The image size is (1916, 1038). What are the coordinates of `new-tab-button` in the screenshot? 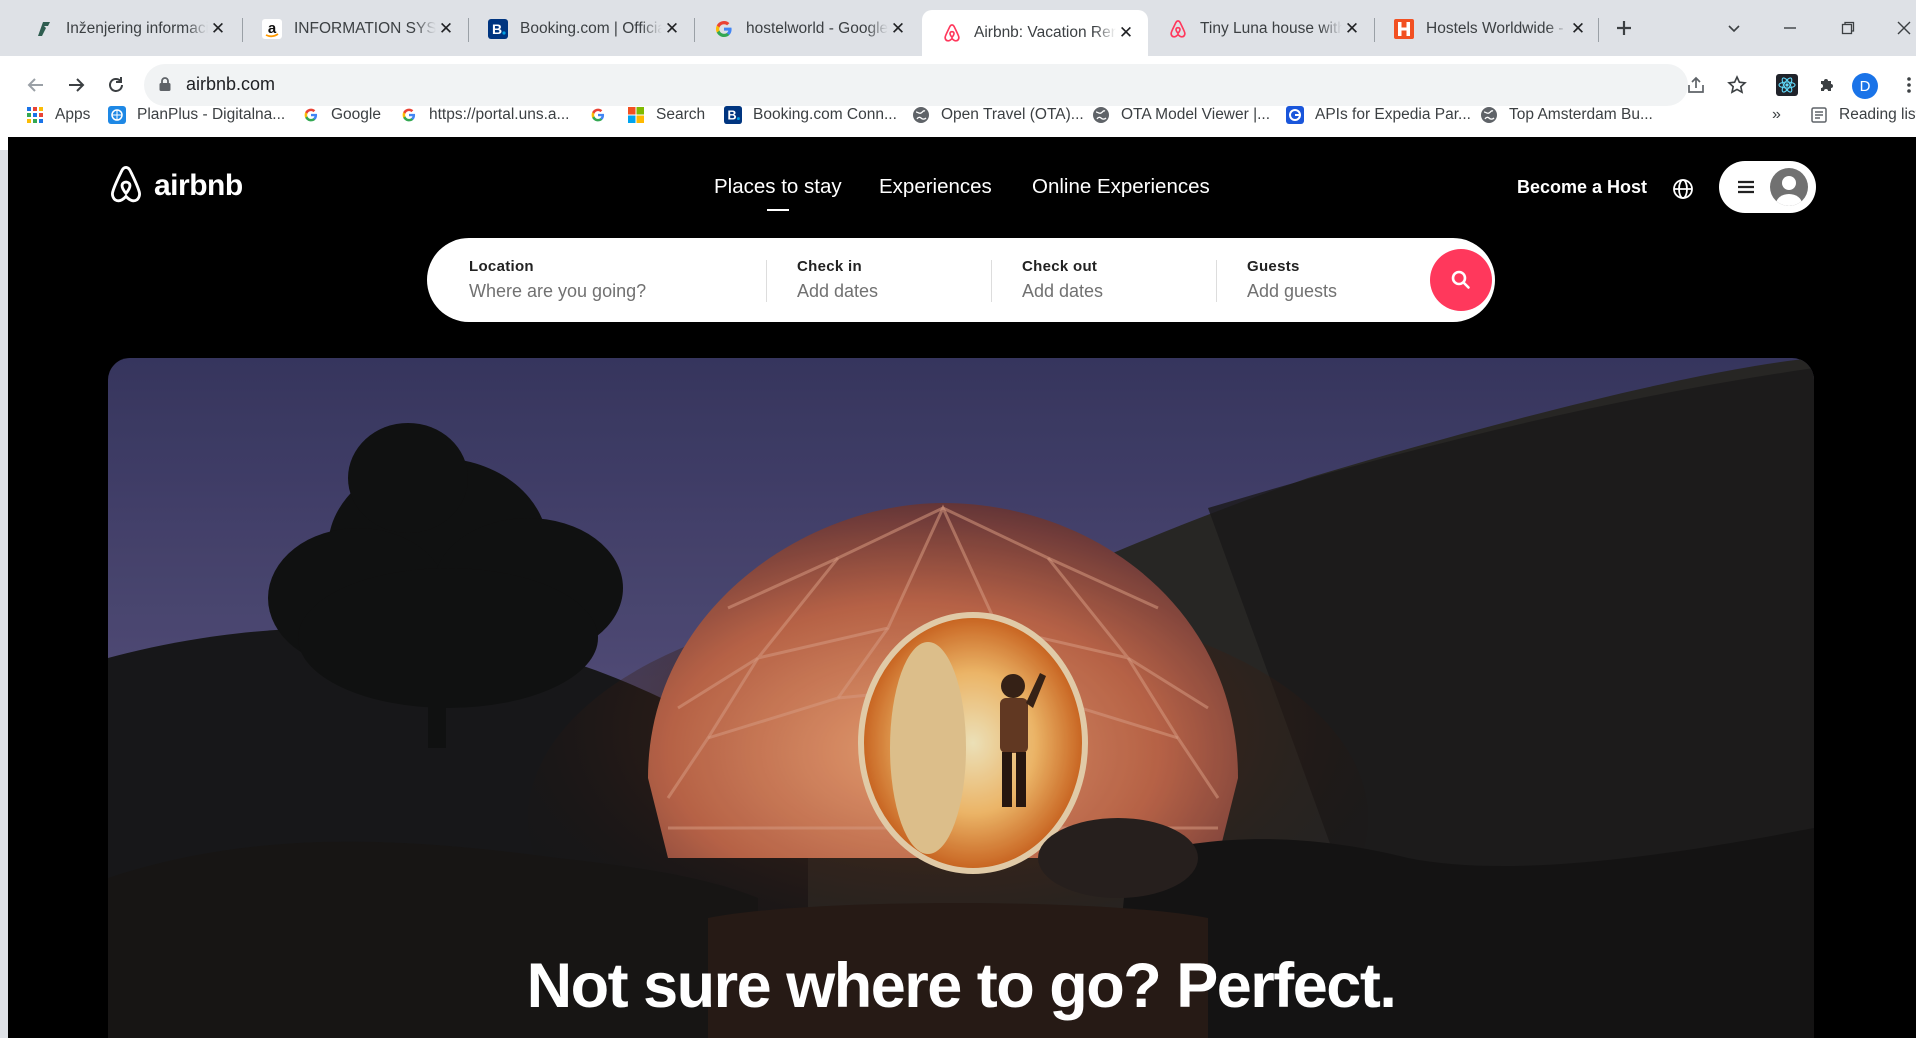 It's located at (1624, 28).